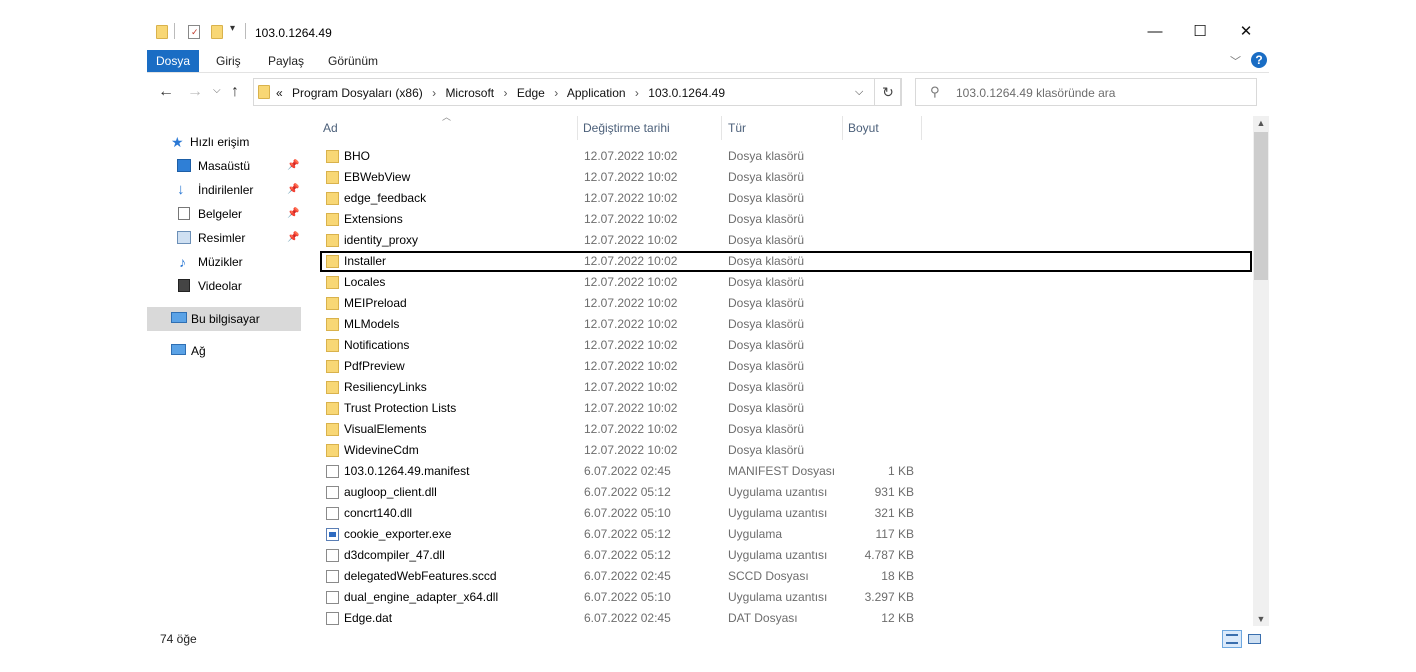 This screenshot has width=1416, height=672. What do you see at coordinates (330, 128) in the screenshot?
I see `column-header-name: Ad` at bounding box center [330, 128].